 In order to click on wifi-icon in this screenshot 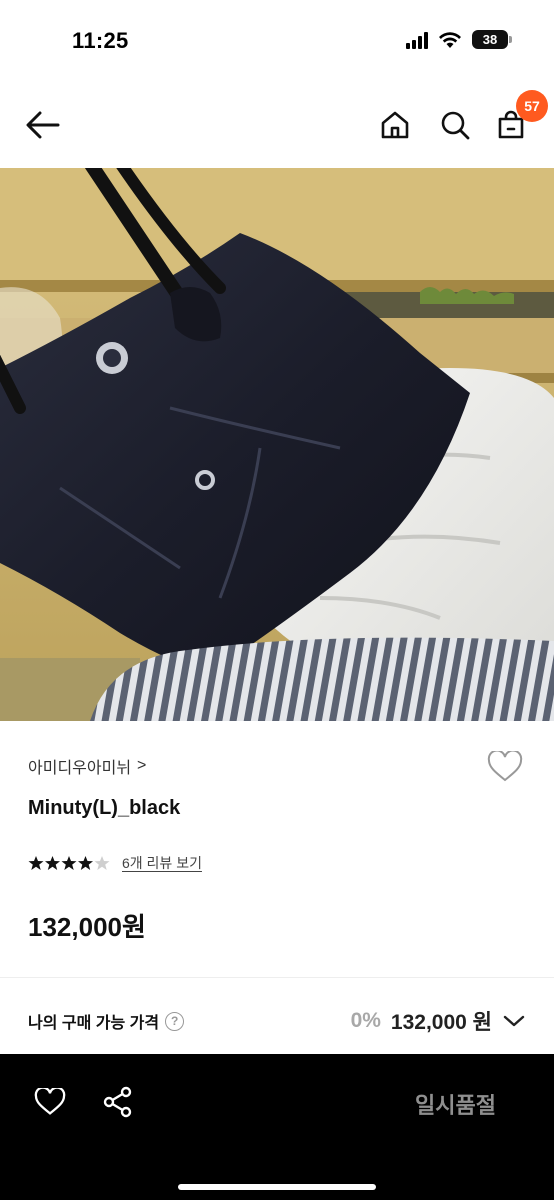, I will do `click(450, 39)`.